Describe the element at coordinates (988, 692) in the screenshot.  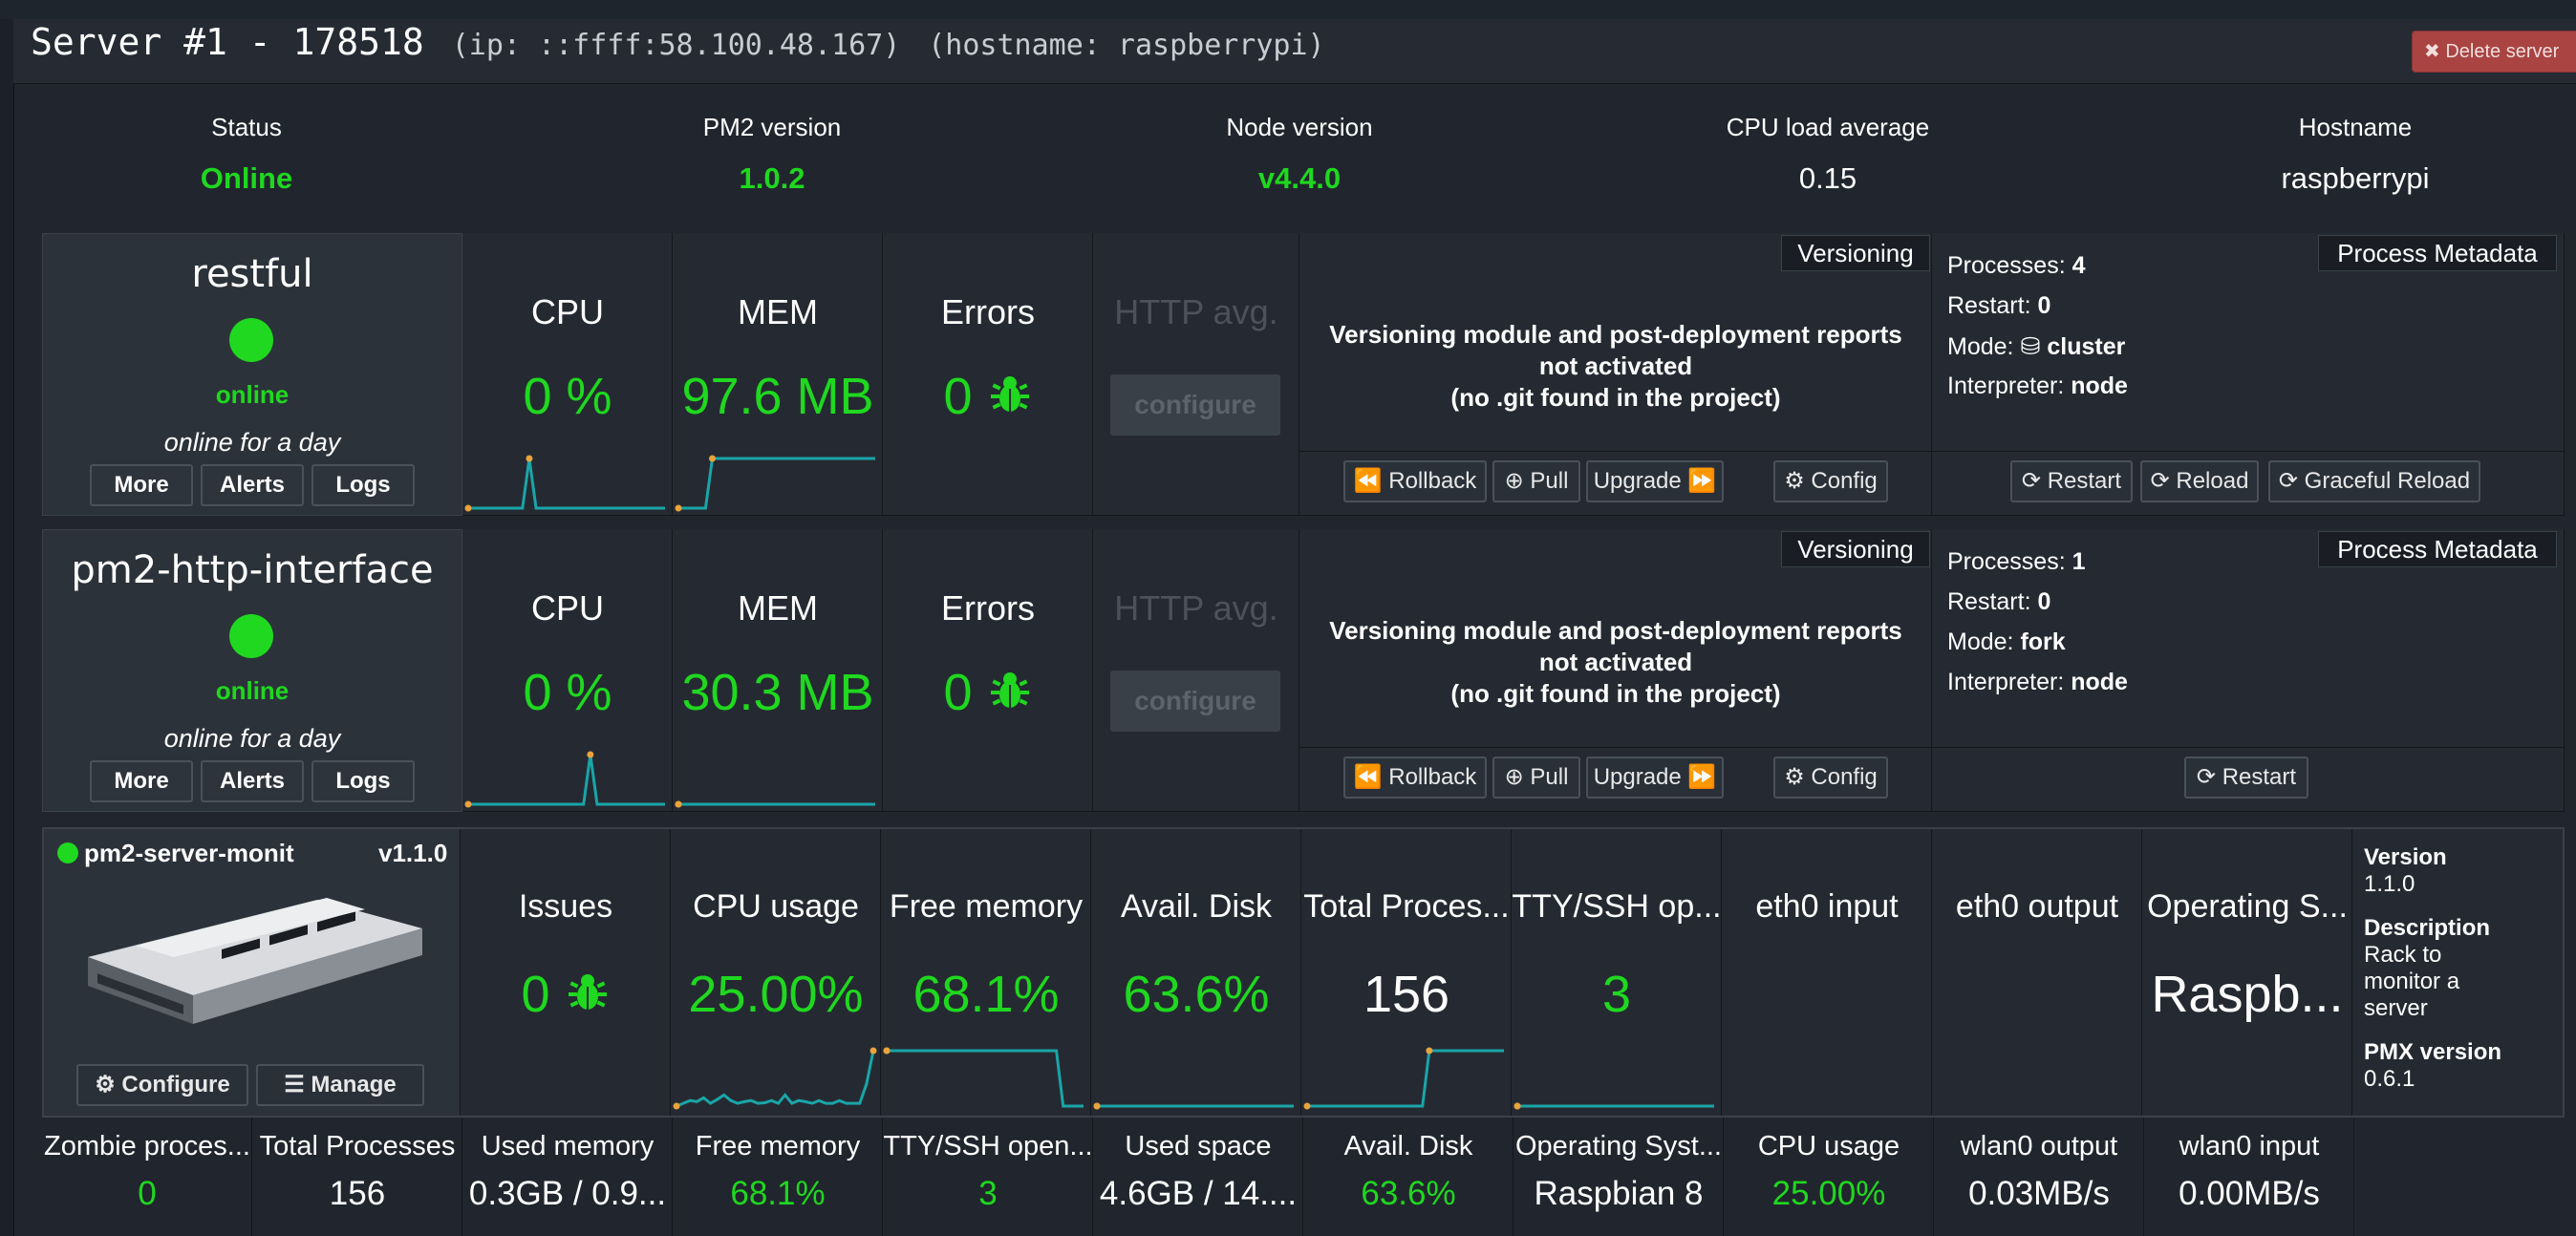
I see `errors-value: 0` at that location.